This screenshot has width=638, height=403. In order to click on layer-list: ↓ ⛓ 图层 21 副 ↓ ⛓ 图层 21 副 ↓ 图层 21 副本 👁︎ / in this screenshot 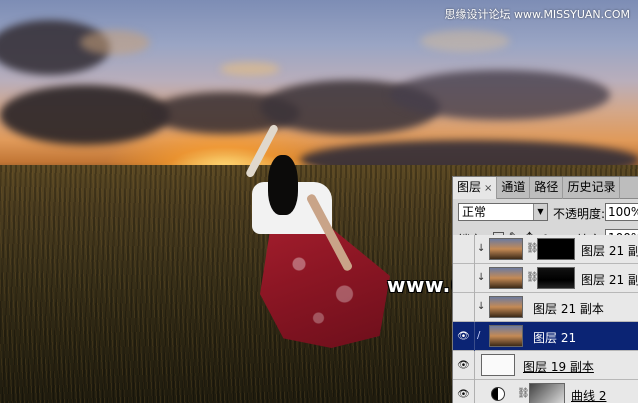, I will do `click(545, 319)`.